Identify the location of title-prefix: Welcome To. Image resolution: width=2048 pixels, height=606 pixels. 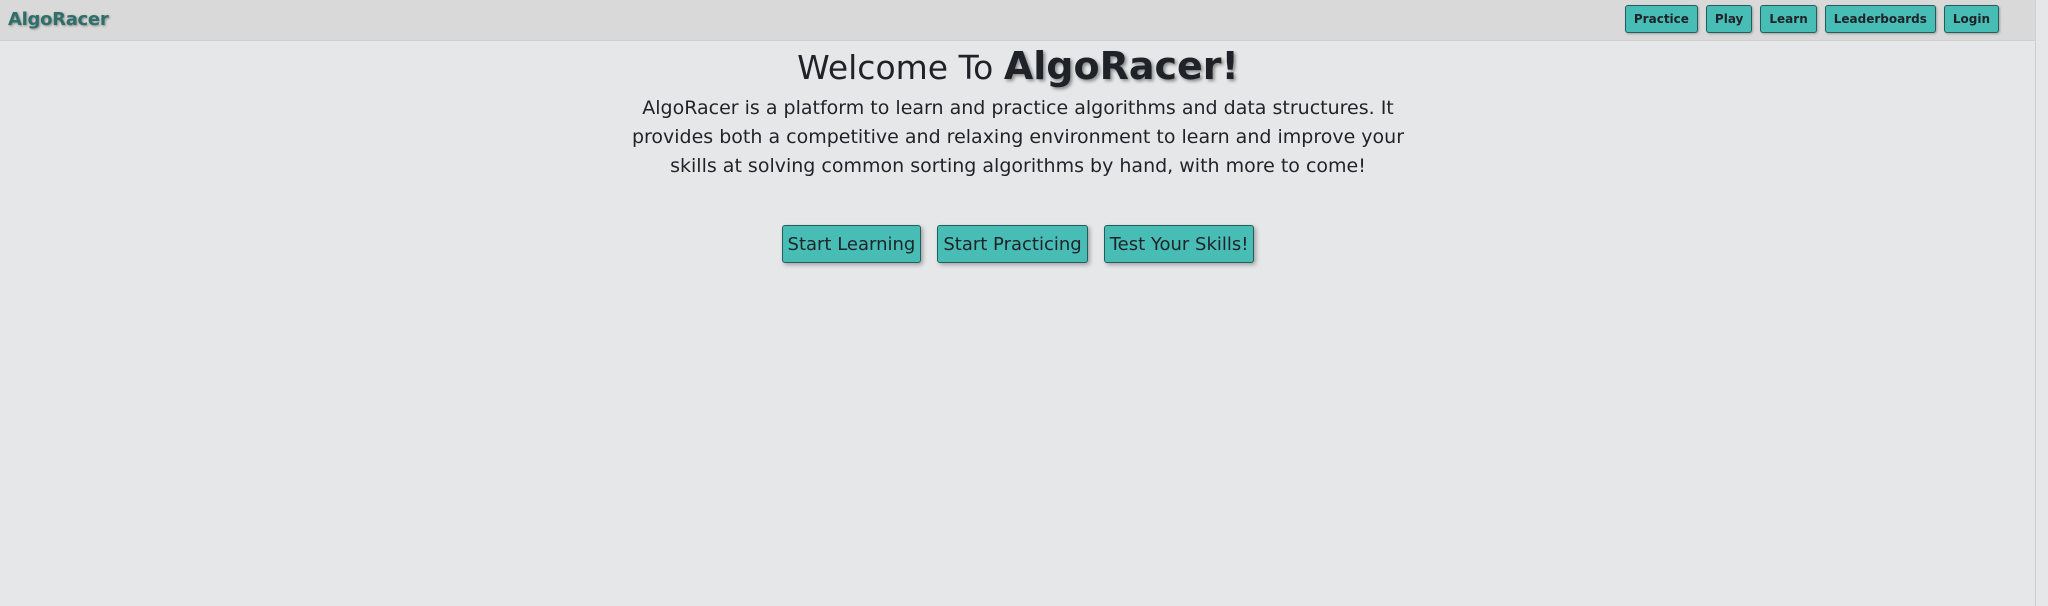
(895, 67).